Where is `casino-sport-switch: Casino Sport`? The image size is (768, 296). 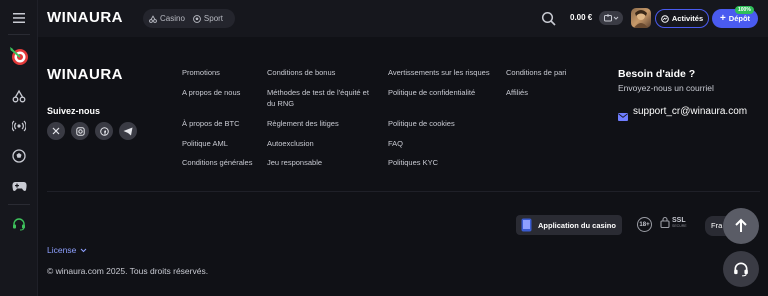
casino-sport-switch: Casino Sport is located at coordinates (189, 18).